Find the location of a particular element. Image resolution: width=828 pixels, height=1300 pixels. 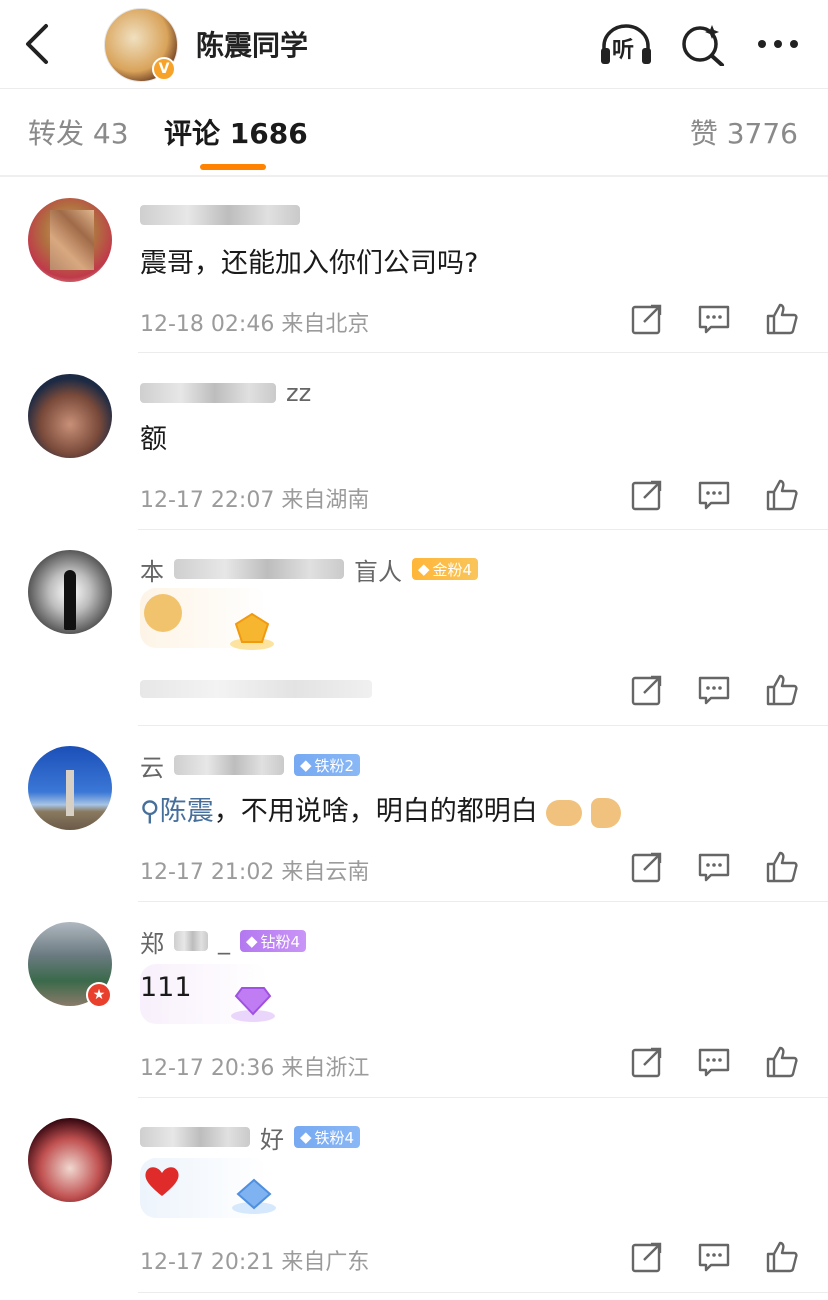

username: 好 ◆ 铁粉4 is located at coordinates (250, 1138).